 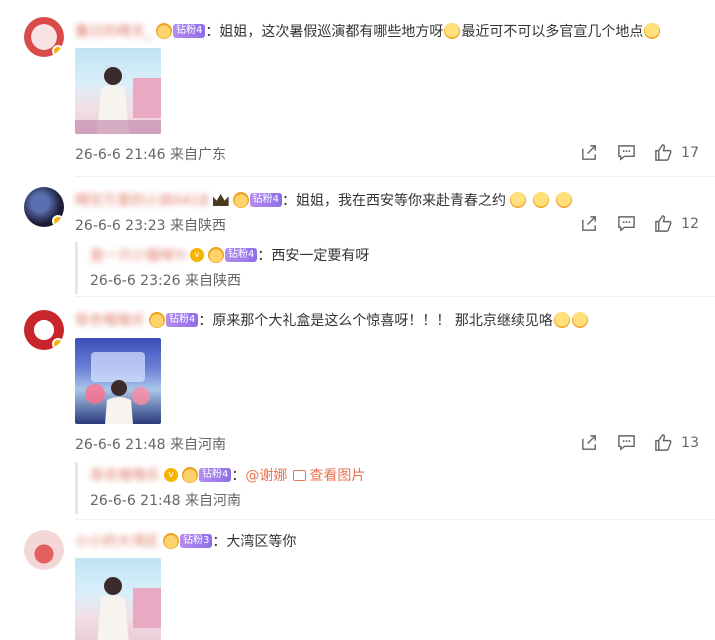 I want to click on timestamp: 26-6-6 21:46, so click(x=120, y=155).